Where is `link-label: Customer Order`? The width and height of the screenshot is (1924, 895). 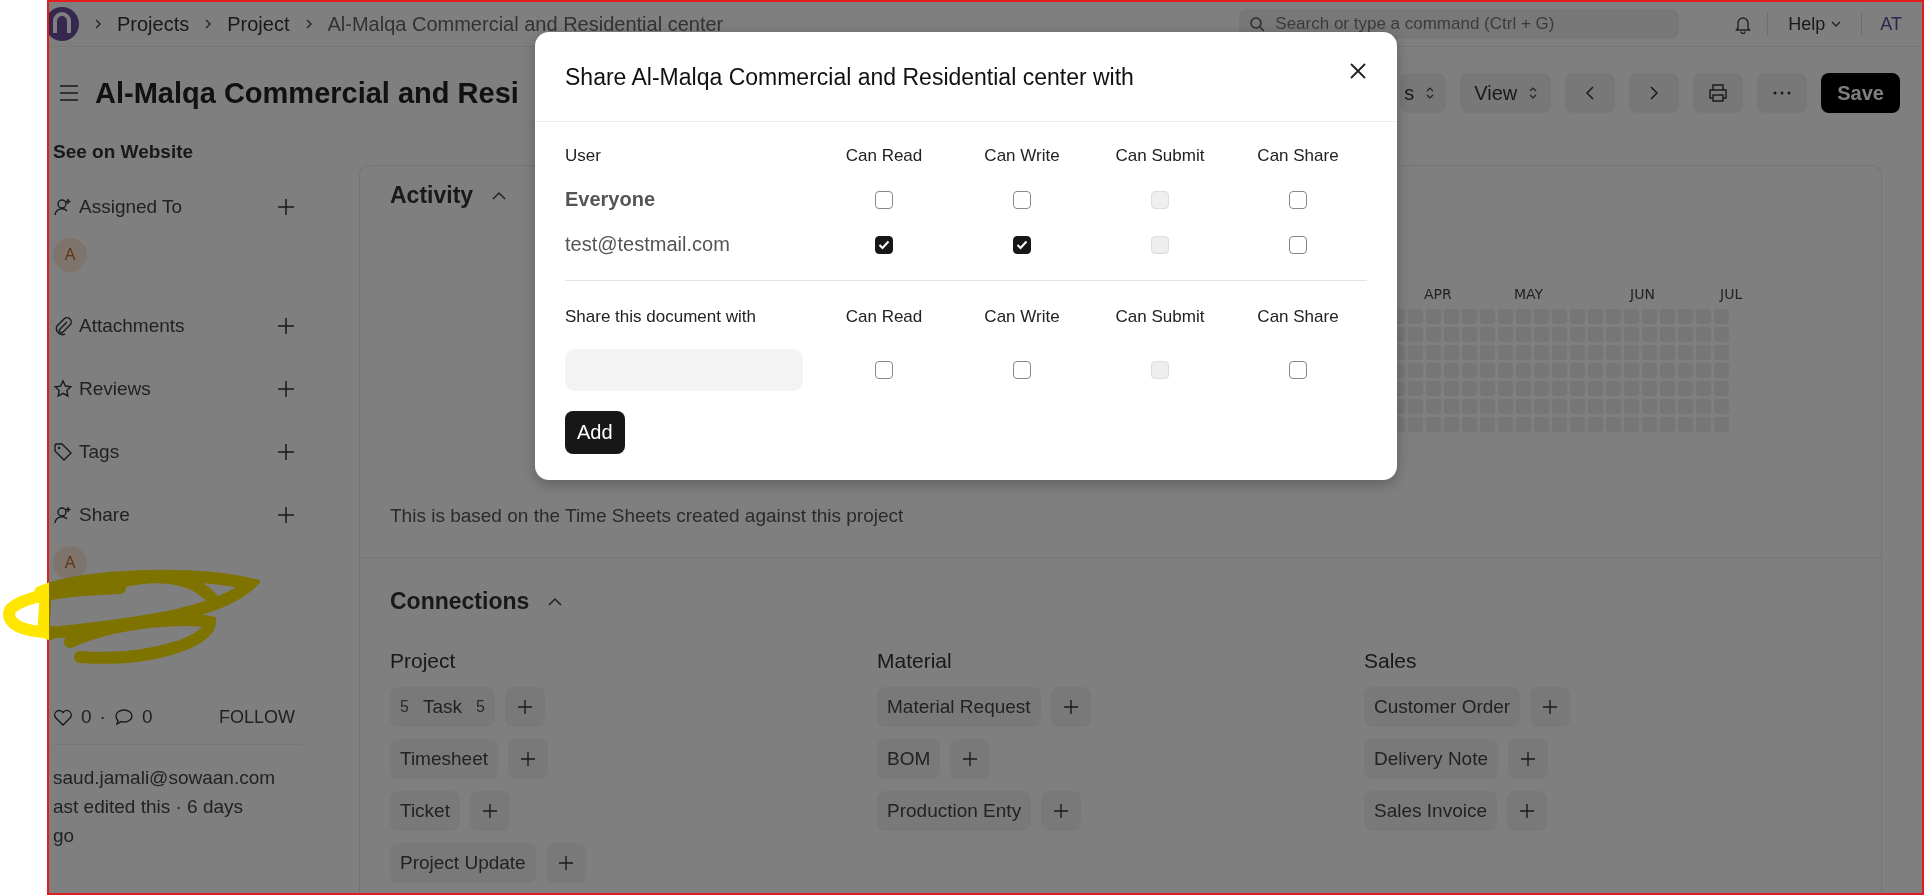 link-label: Customer Order is located at coordinates (1442, 707).